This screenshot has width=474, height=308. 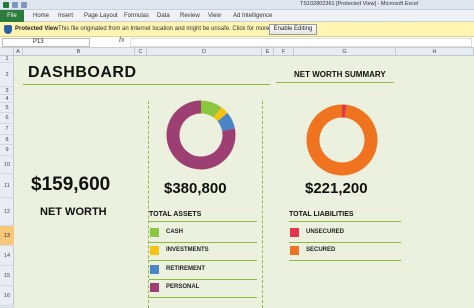 I want to click on donut-slice-cash, so click(x=211, y=109).